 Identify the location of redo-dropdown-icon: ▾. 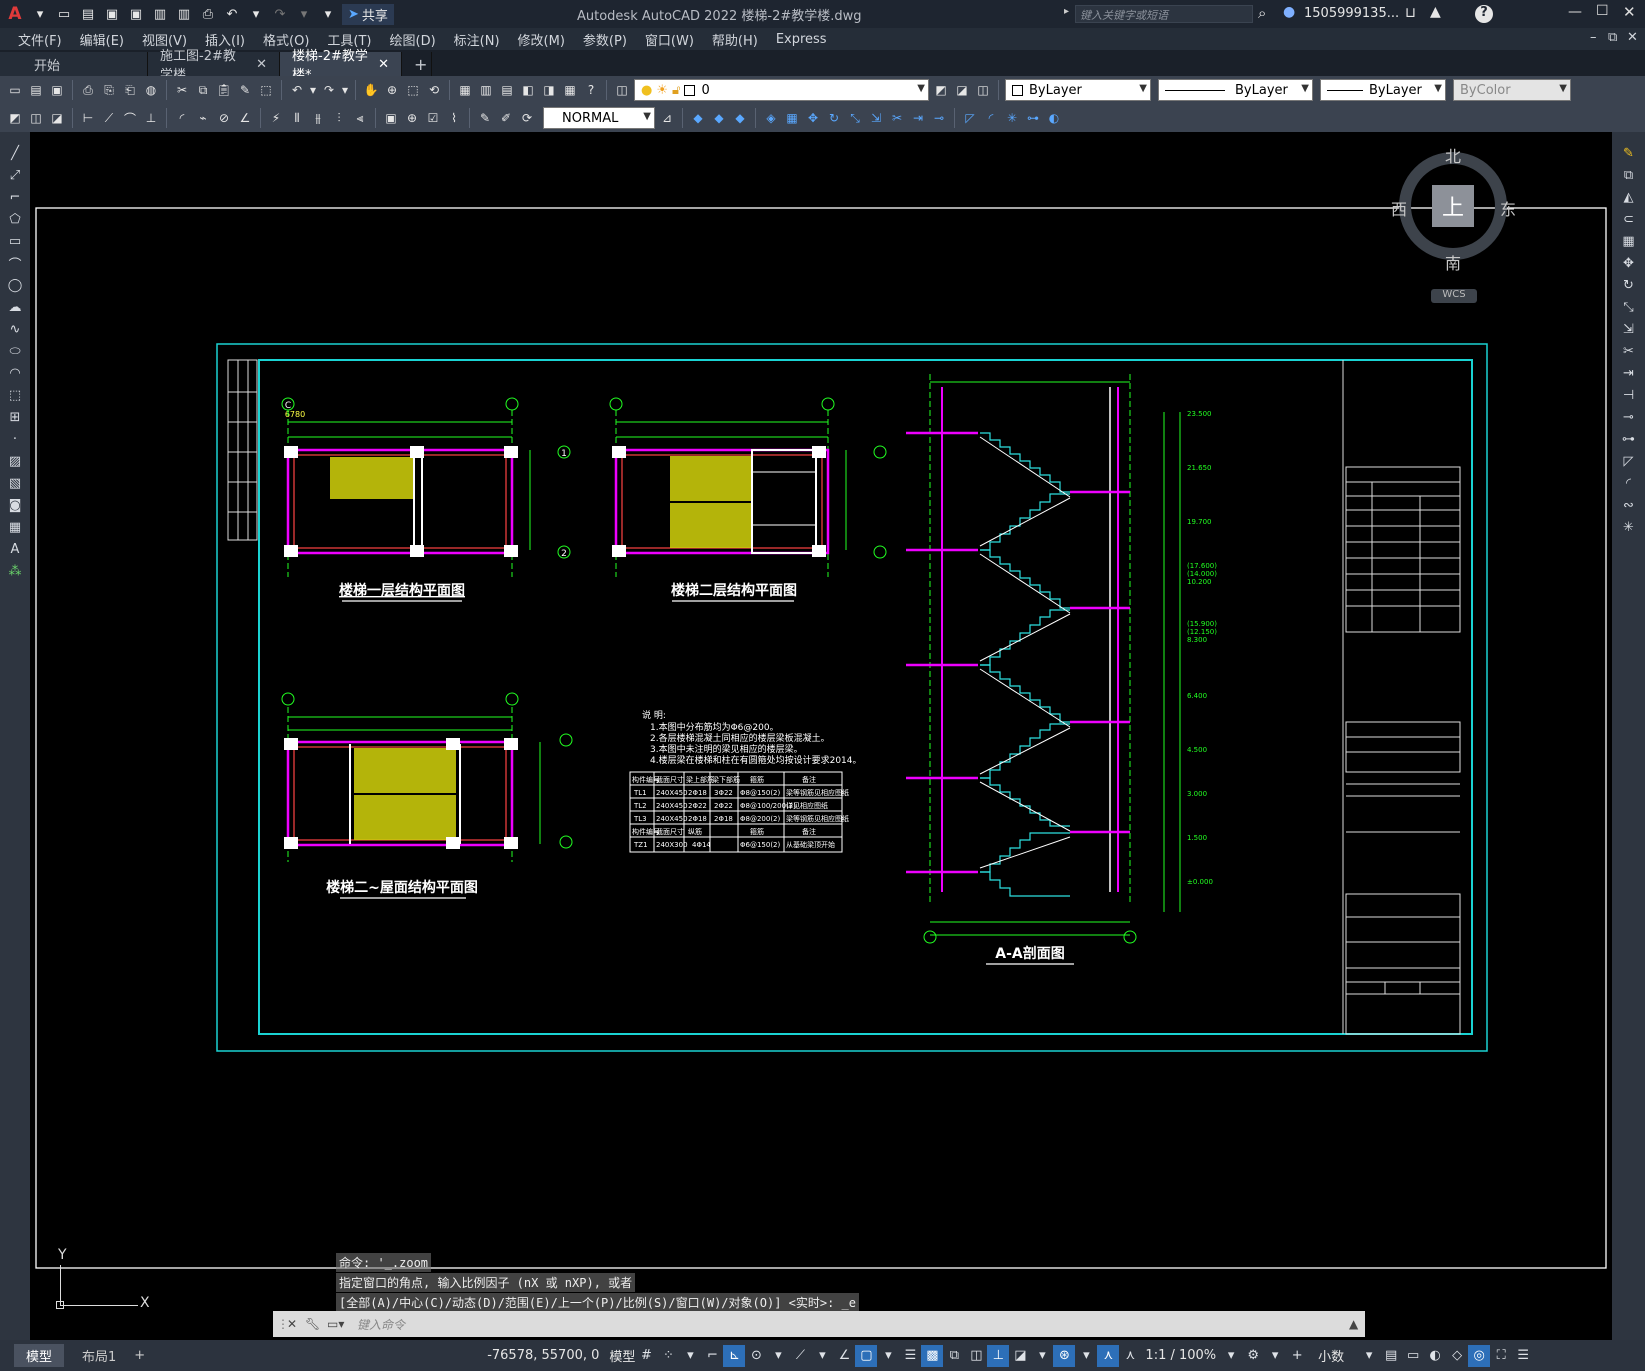
(304, 14).